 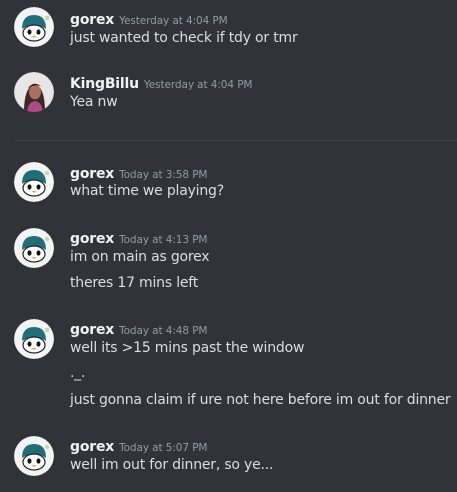 What do you see at coordinates (184, 38) in the screenshot?
I see `message-text: just wanted to check if tdy or tmr` at bounding box center [184, 38].